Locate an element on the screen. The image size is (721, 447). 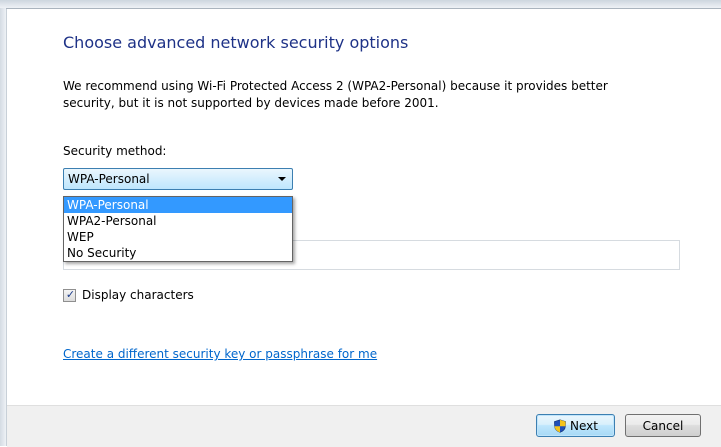
next-button-label: Next is located at coordinates (584, 426).